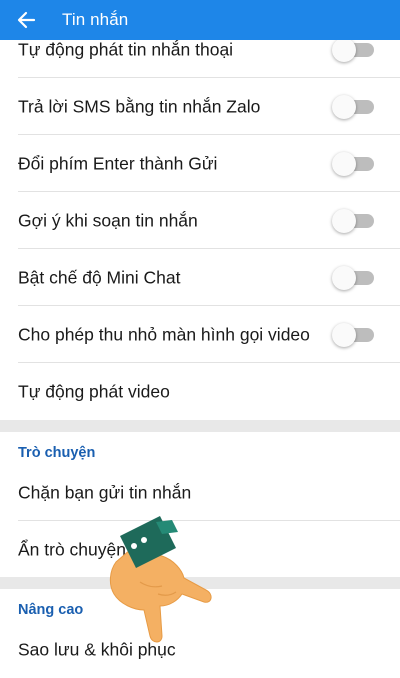 Image resolution: width=400 pixels, height=678 pixels. Describe the element at coordinates (160, 580) in the screenshot. I see `pointing-hand-icon` at that location.